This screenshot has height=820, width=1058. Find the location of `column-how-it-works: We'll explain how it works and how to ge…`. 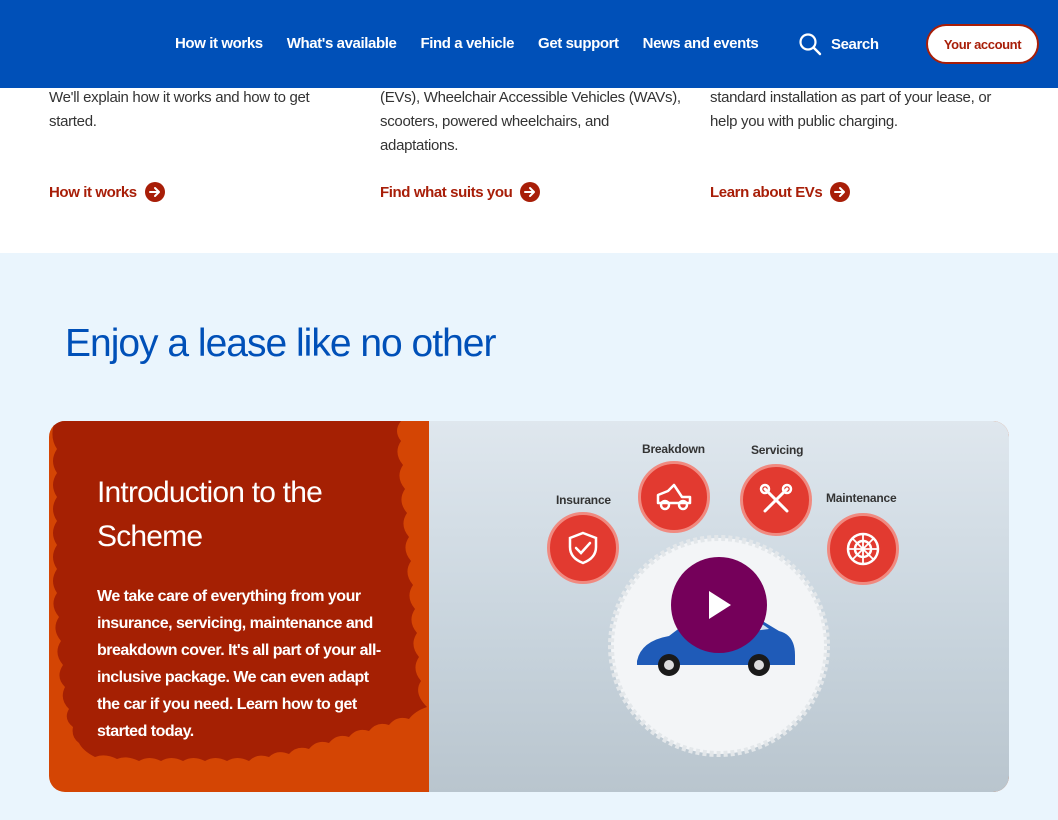

column-how-it-works: We'll explain how it works and how to ge… is located at coordinates (204, 110).